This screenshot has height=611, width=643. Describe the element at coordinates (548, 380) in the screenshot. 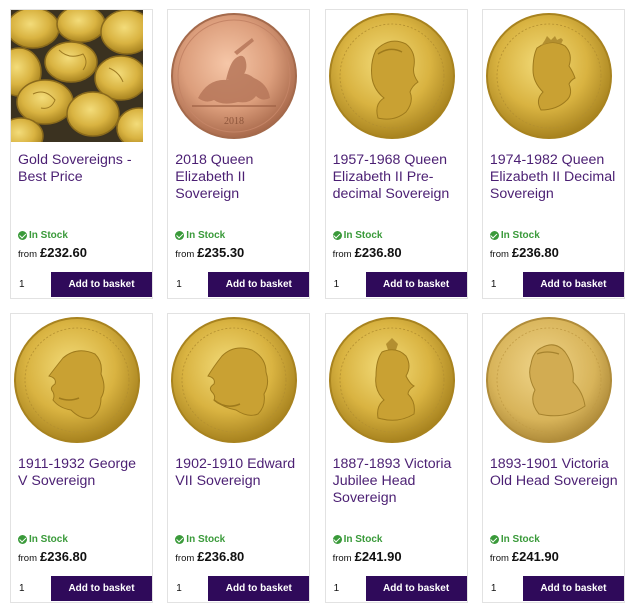

I see `sovereign-victoria-old-head-image` at that location.